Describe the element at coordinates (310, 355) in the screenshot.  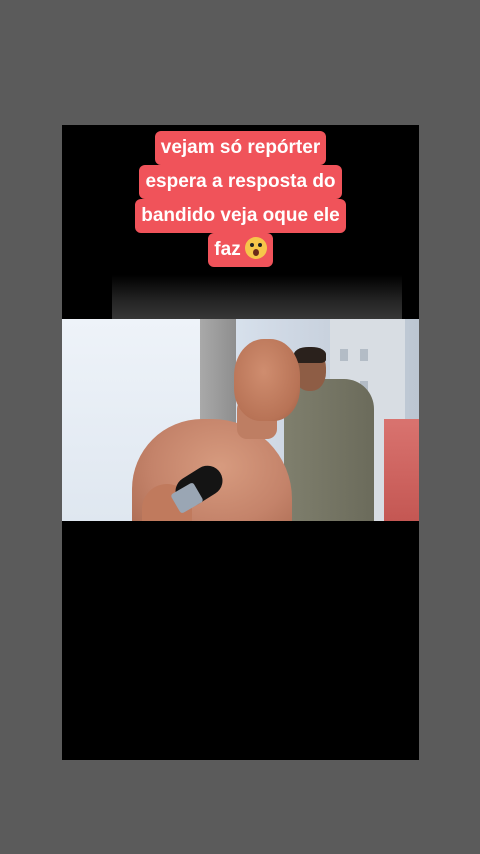
I see `officer-hair` at that location.